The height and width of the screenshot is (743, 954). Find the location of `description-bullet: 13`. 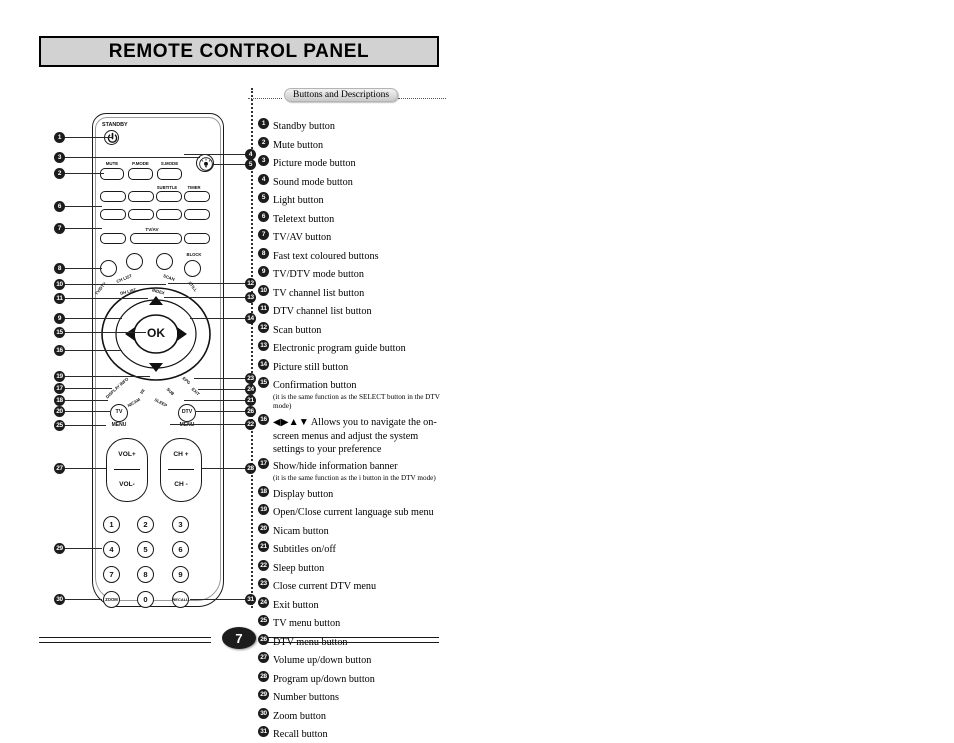

description-bullet: 13 is located at coordinates (263, 345).